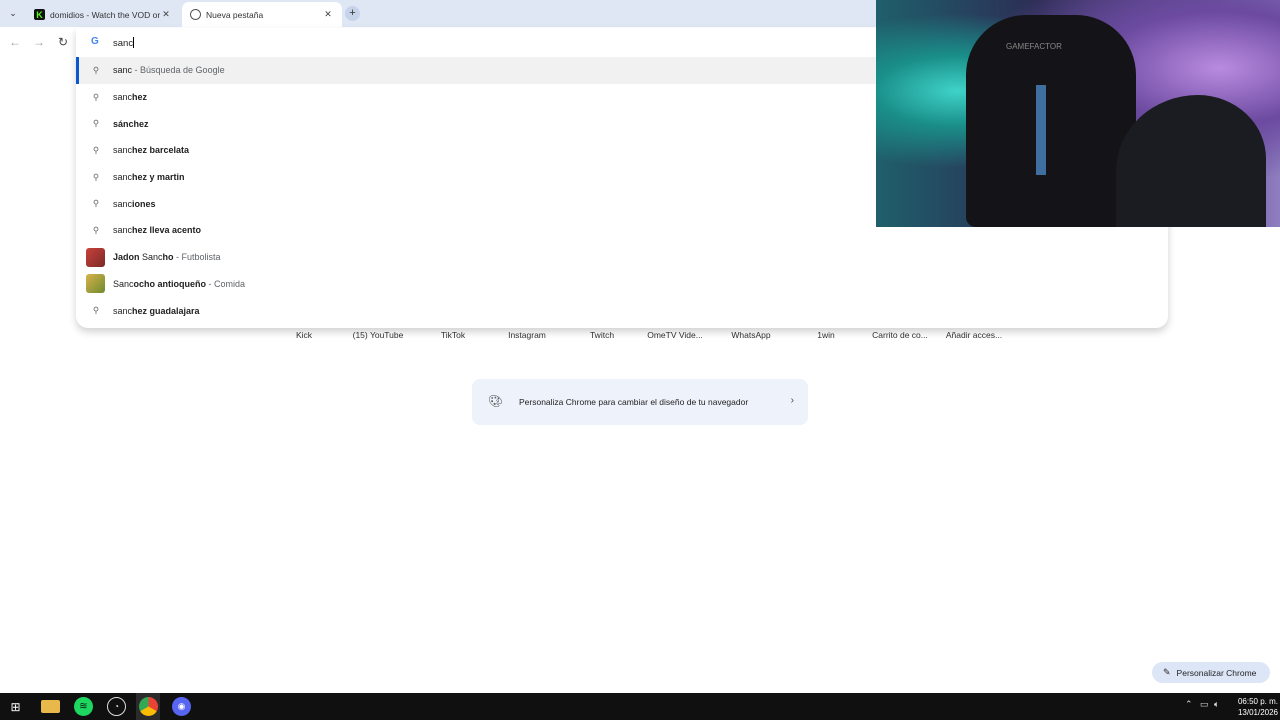 The width and height of the screenshot is (1280, 720). Describe the element at coordinates (1253, 707) in the screenshot. I see `system-clock: 06:50 p. m. 13/01/2026` at that location.